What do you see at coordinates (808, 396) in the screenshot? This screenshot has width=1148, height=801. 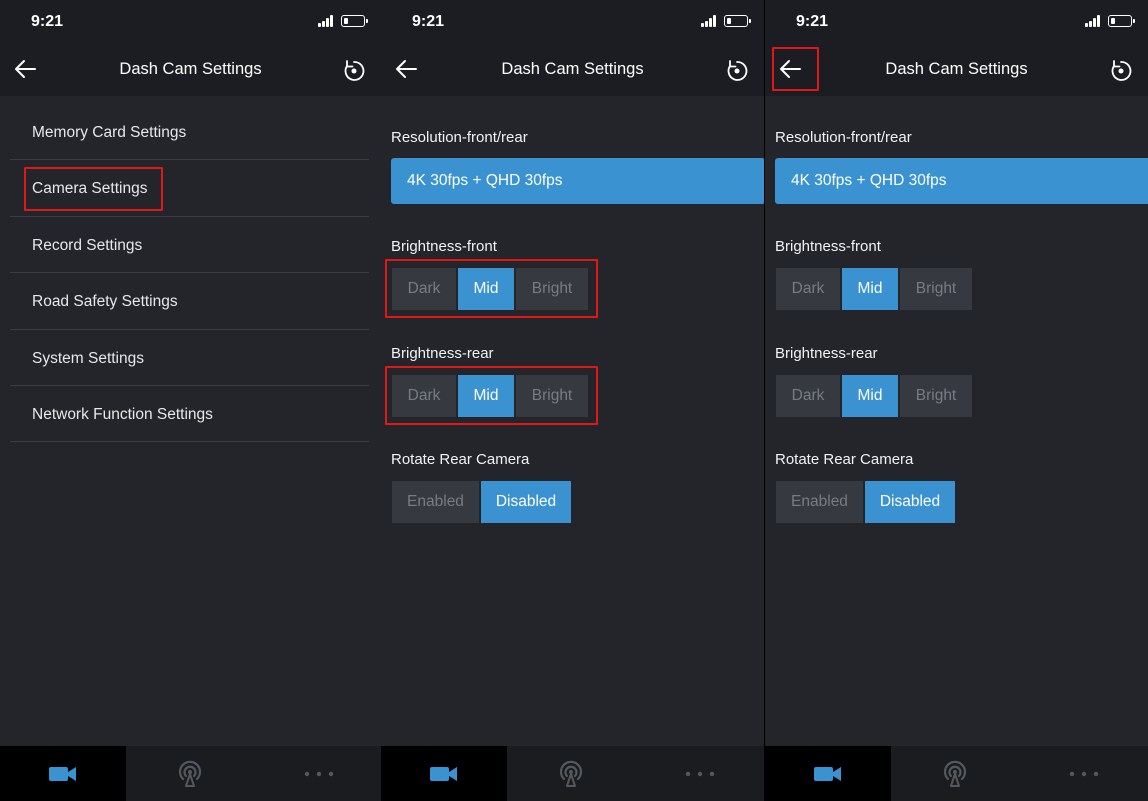 I see `brightness-rear-dark-option: Dark` at bounding box center [808, 396].